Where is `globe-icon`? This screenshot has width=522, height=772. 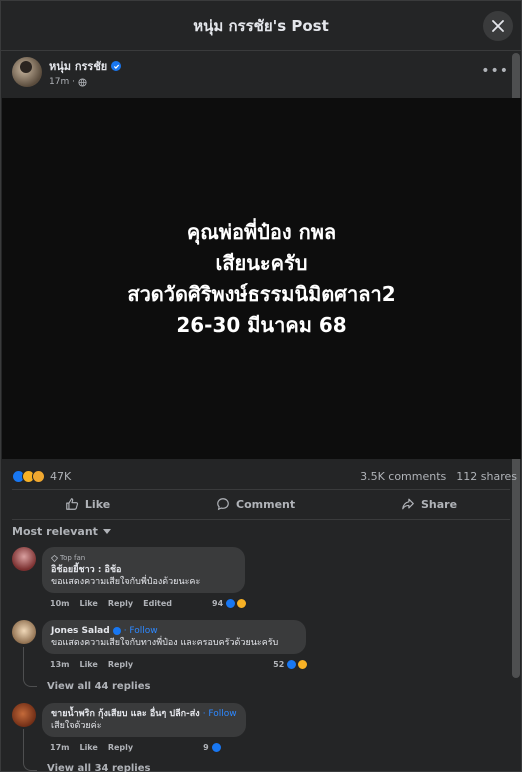
globe-icon is located at coordinates (82, 82).